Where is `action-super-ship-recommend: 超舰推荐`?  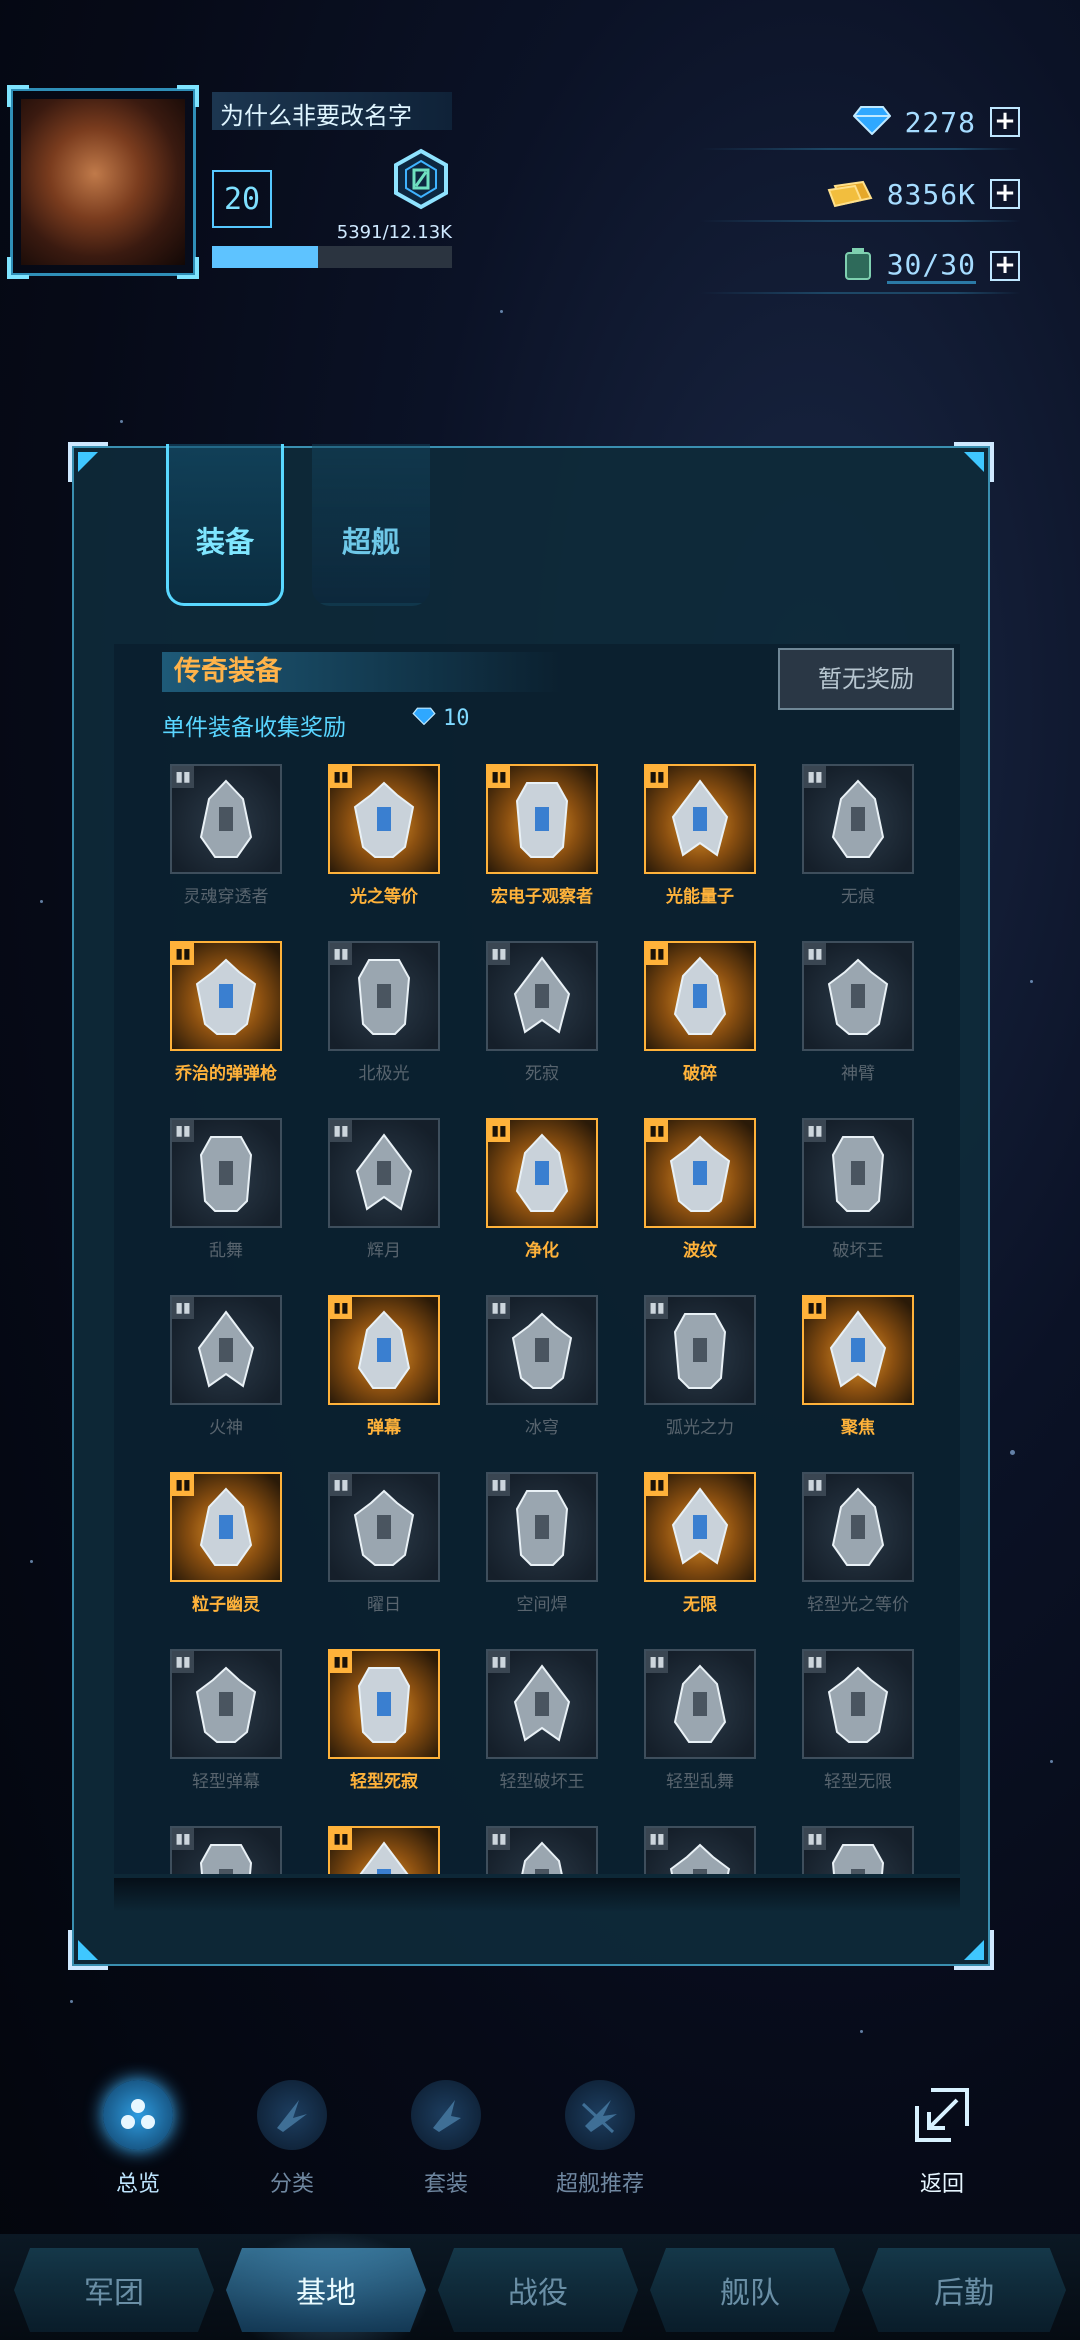
action-super-ship-recommend: 超舰推荐 is located at coordinates (600, 2139).